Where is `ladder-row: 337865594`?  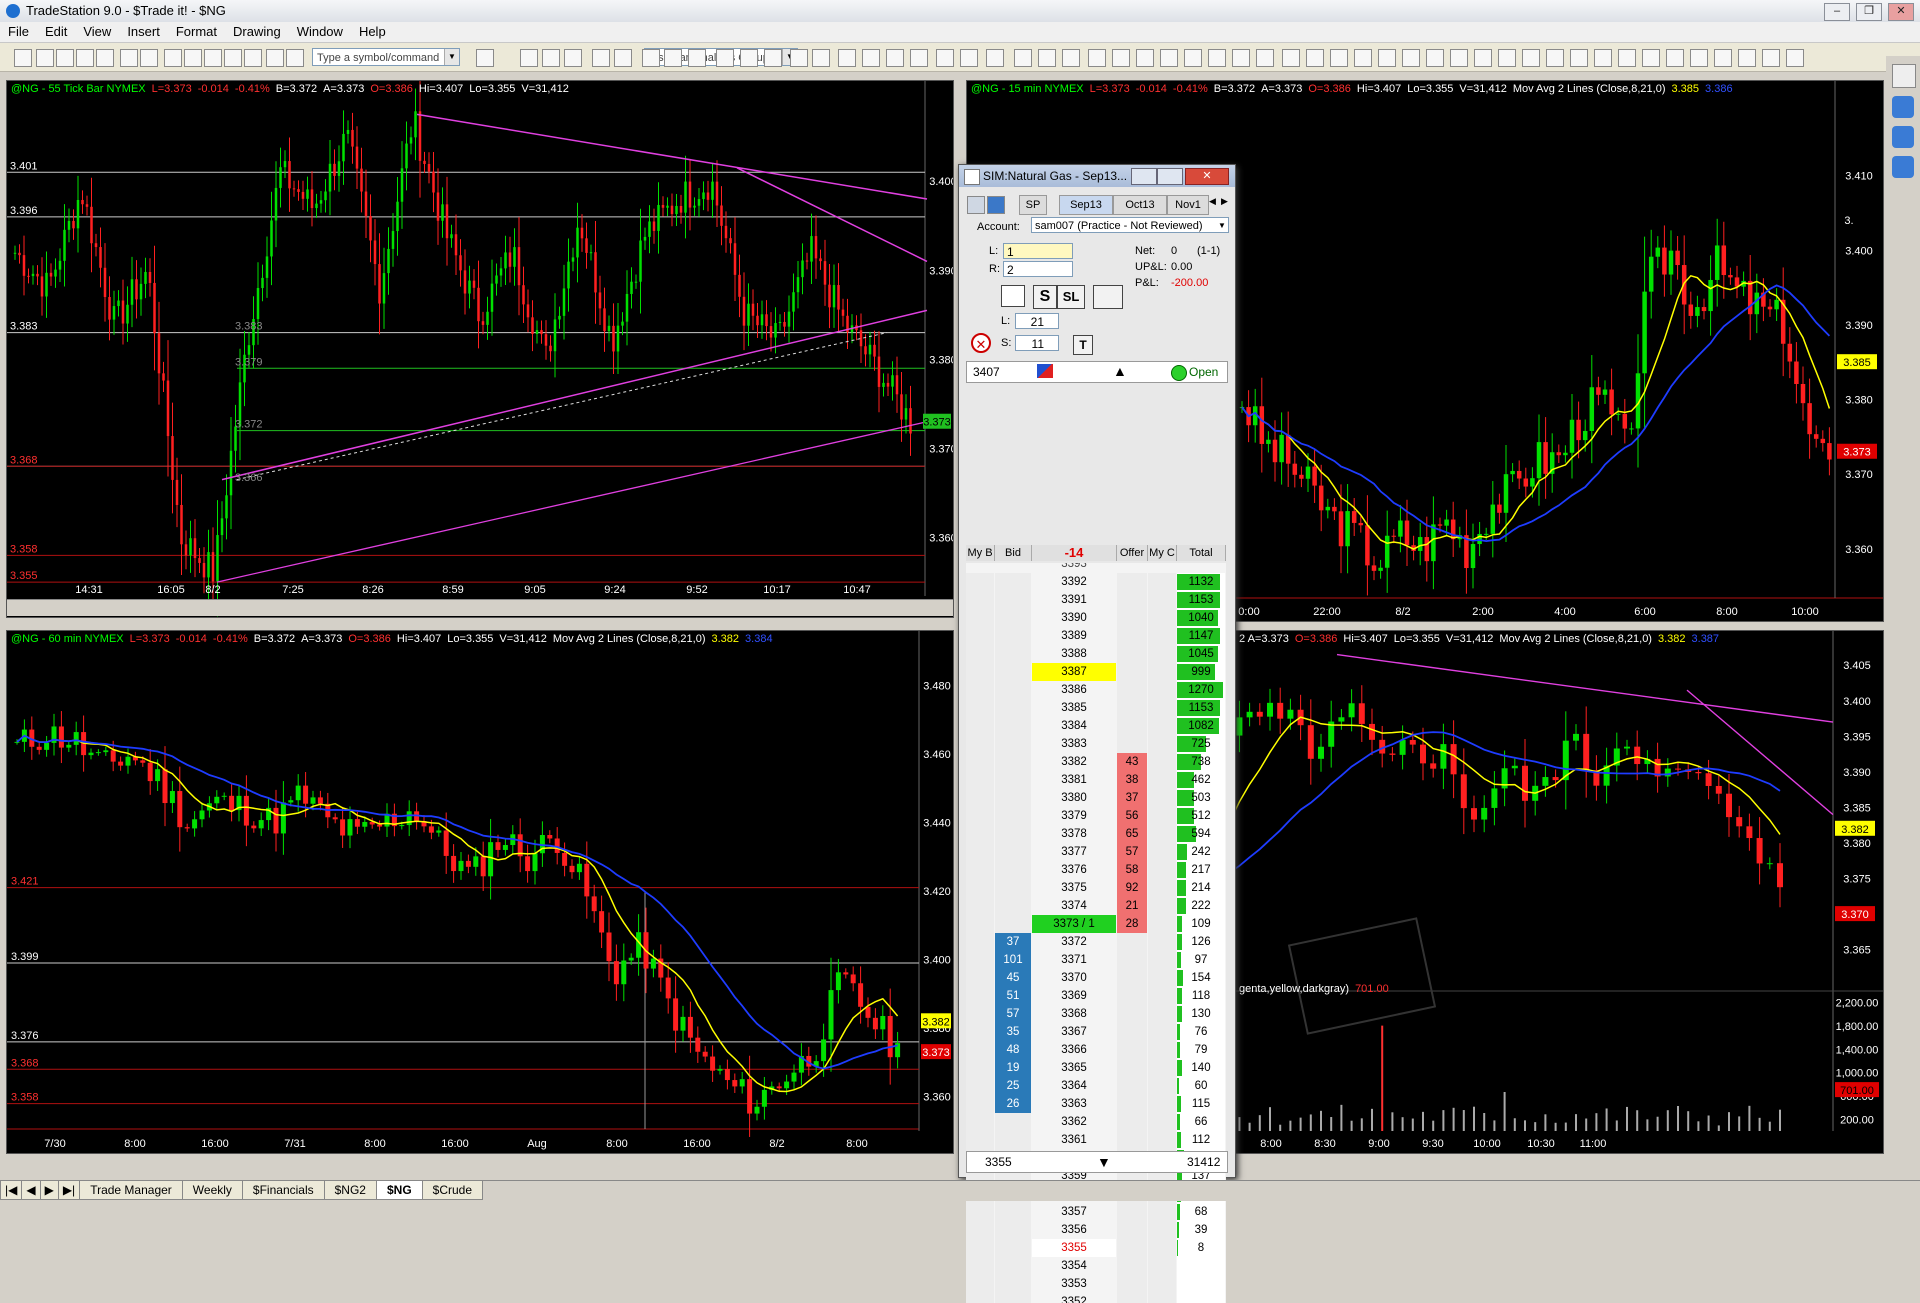 ladder-row: 337865594 is located at coordinates (1096, 834).